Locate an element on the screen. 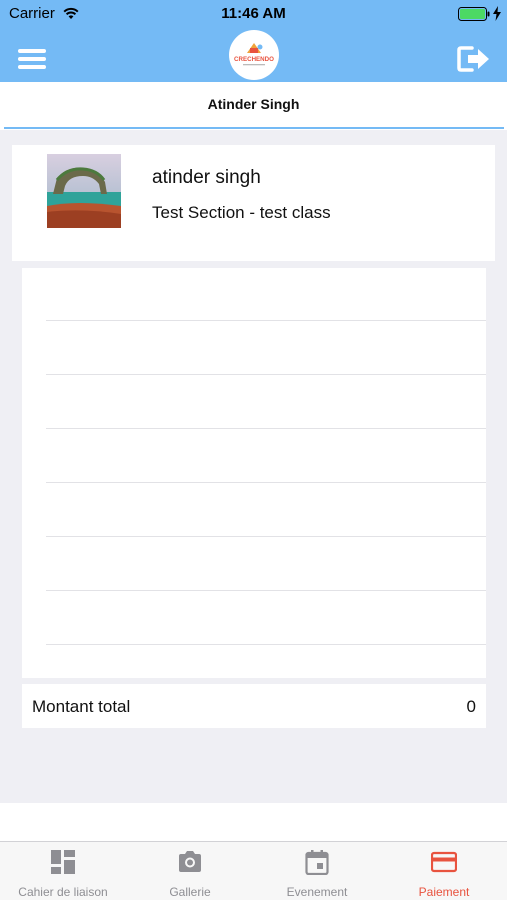  student-class: Test Section - test class is located at coordinates (241, 212).